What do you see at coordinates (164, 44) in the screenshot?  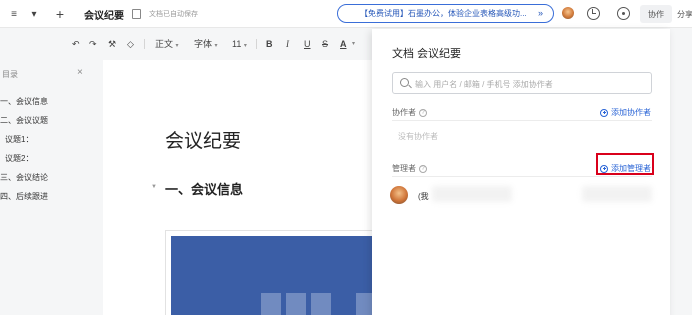 I see `paragraph-style-value: 正文` at bounding box center [164, 44].